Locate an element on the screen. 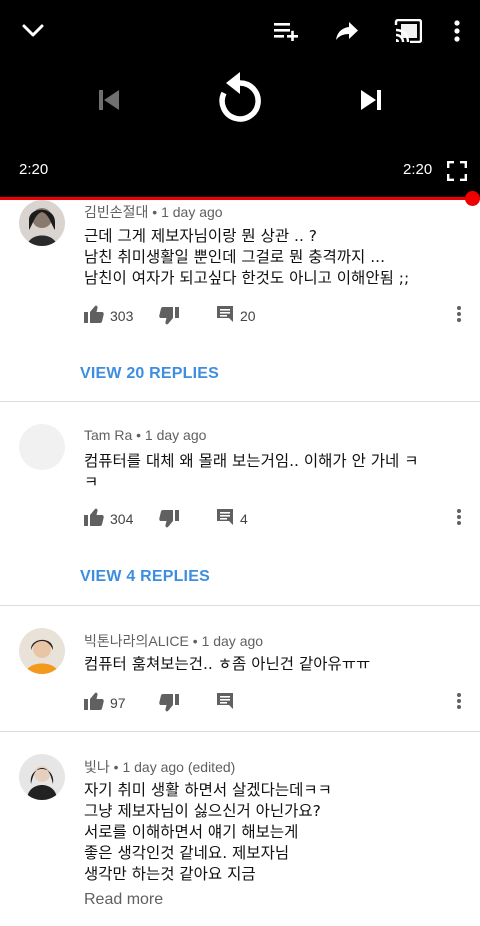 This screenshot has width=480, height=926. replay-icon is located at coordinates (240, 98).